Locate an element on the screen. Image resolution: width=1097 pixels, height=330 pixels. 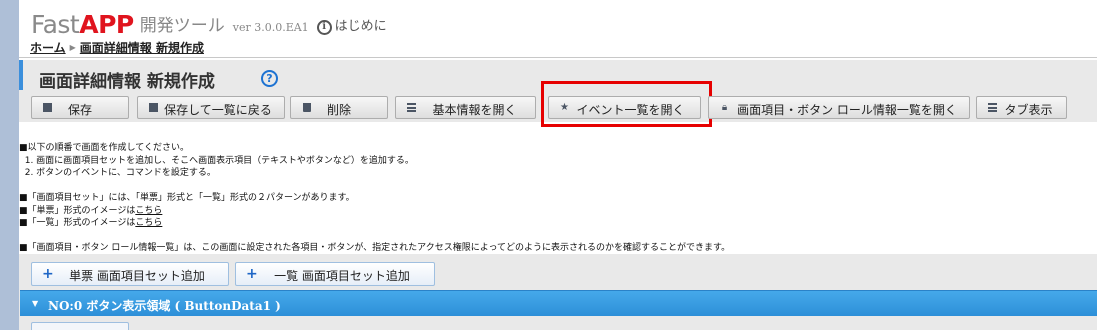
instruction-line: ■「単票」形式のイメージは is located at coordinates (77, 210).